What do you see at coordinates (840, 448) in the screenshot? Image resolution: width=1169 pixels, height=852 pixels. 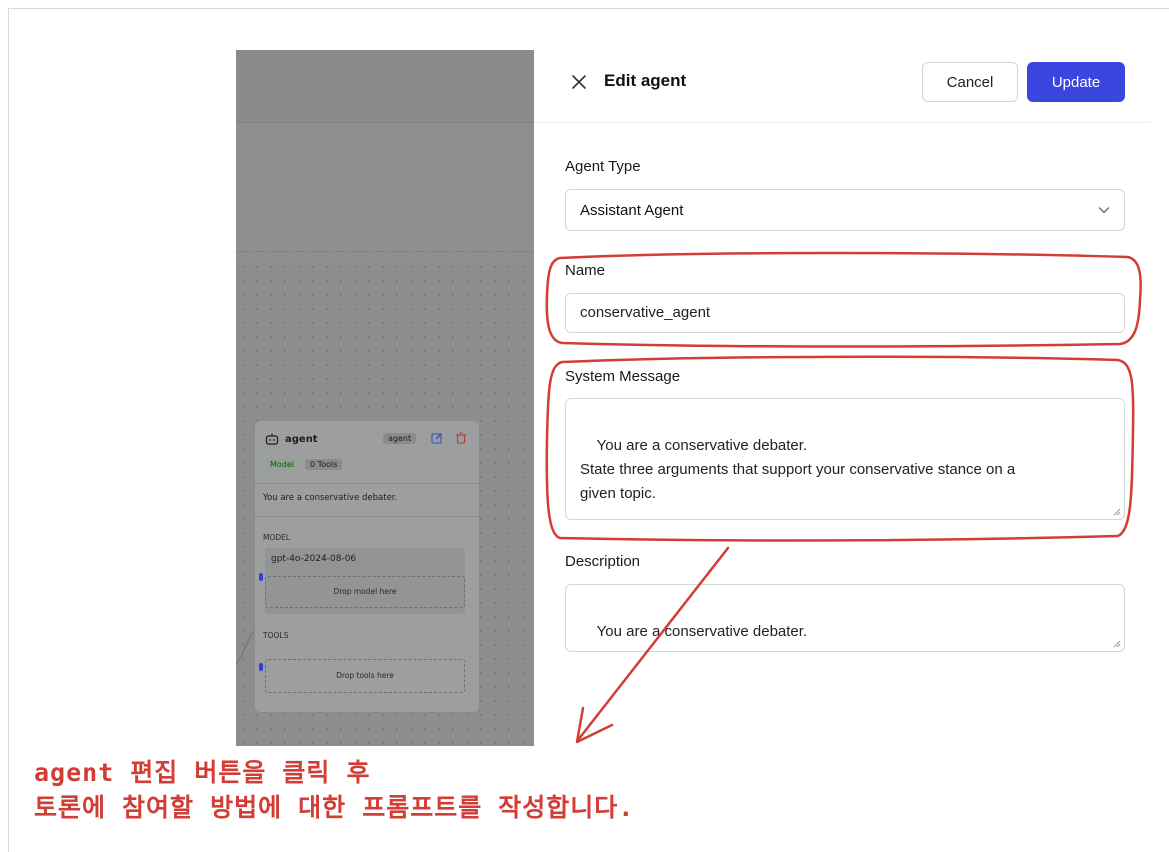 I see `system-message-highlight-outline` at bounding box center [840, 448].